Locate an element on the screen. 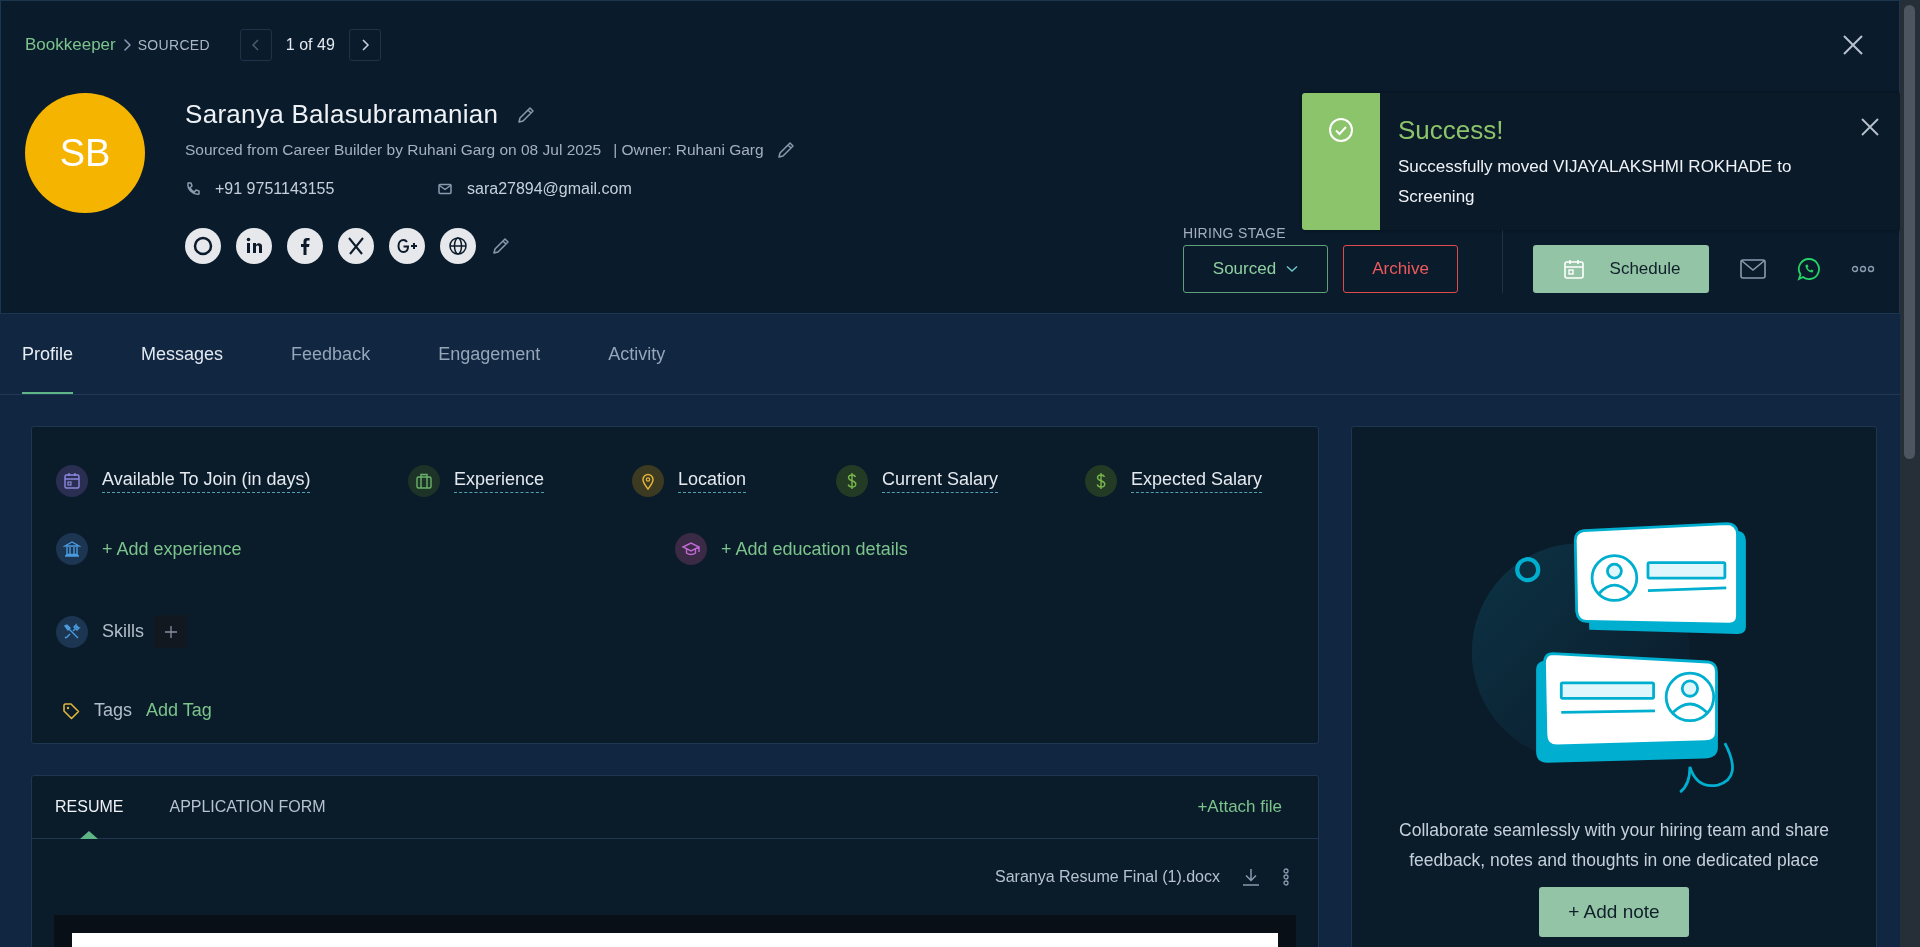  attach-file-link: +Attach file is located at coordinates (1239, 807).